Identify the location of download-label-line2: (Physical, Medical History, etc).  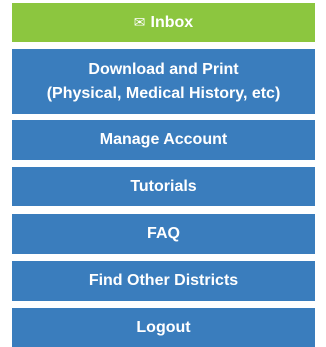
(163, 93).